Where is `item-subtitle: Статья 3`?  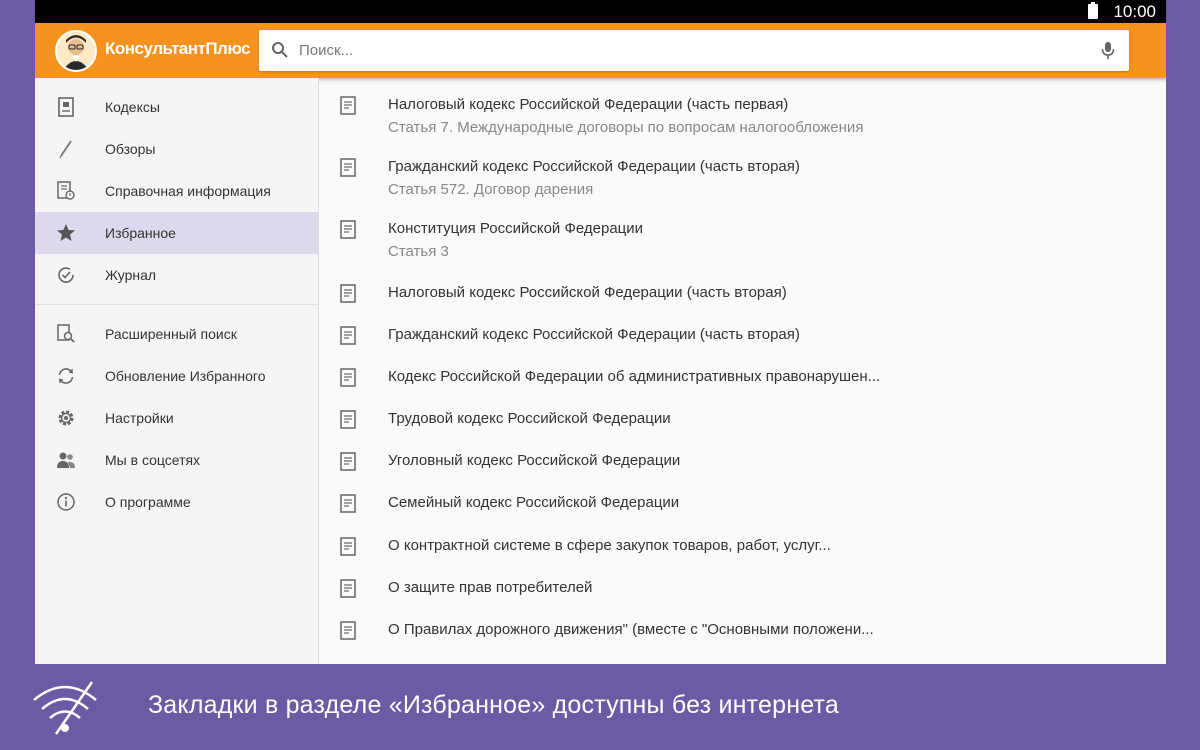
item-subtitle: Статья 3 is located at coordinates (418, 251).